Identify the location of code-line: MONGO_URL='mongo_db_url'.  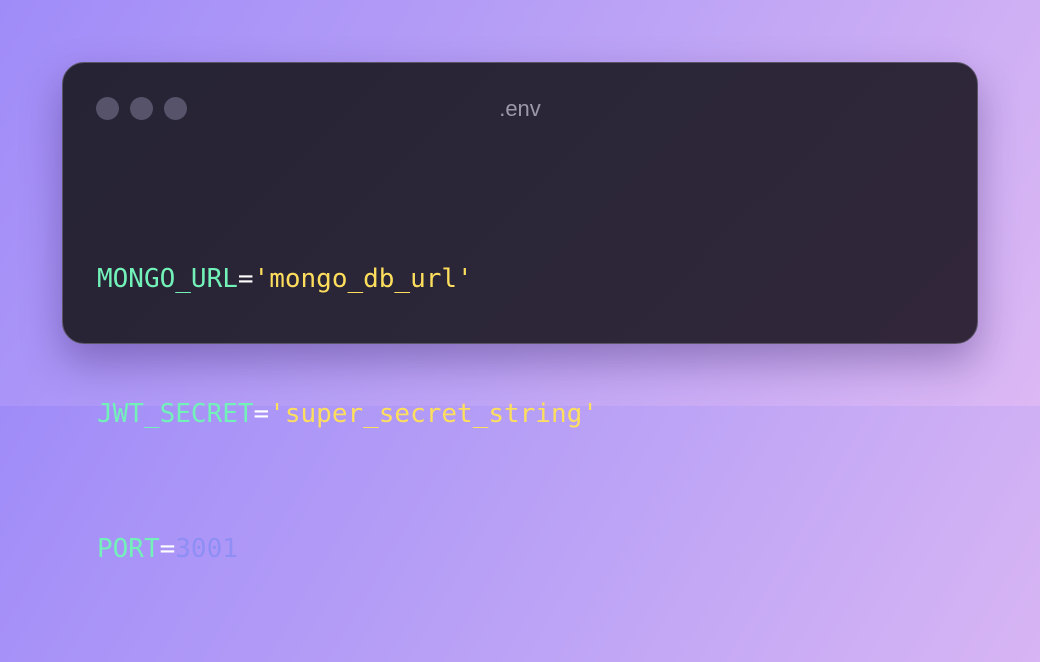
(347, 279).